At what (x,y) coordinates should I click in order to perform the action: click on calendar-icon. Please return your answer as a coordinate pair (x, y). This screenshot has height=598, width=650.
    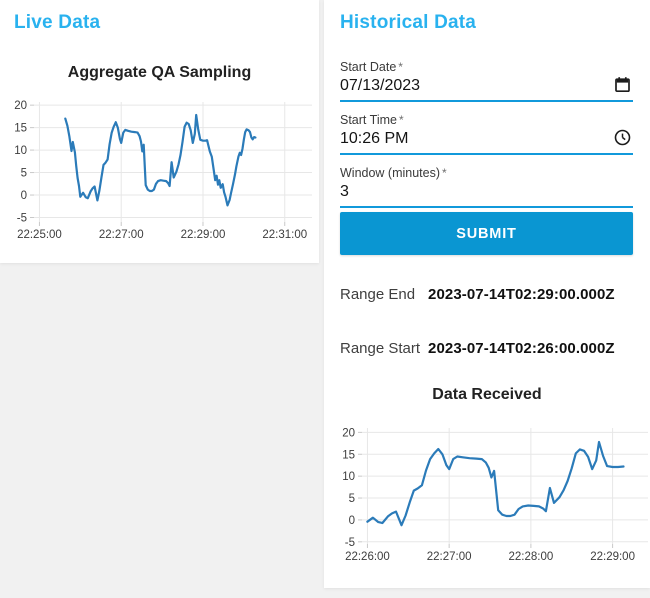
    Looking at the image, I should click on (622, 84).